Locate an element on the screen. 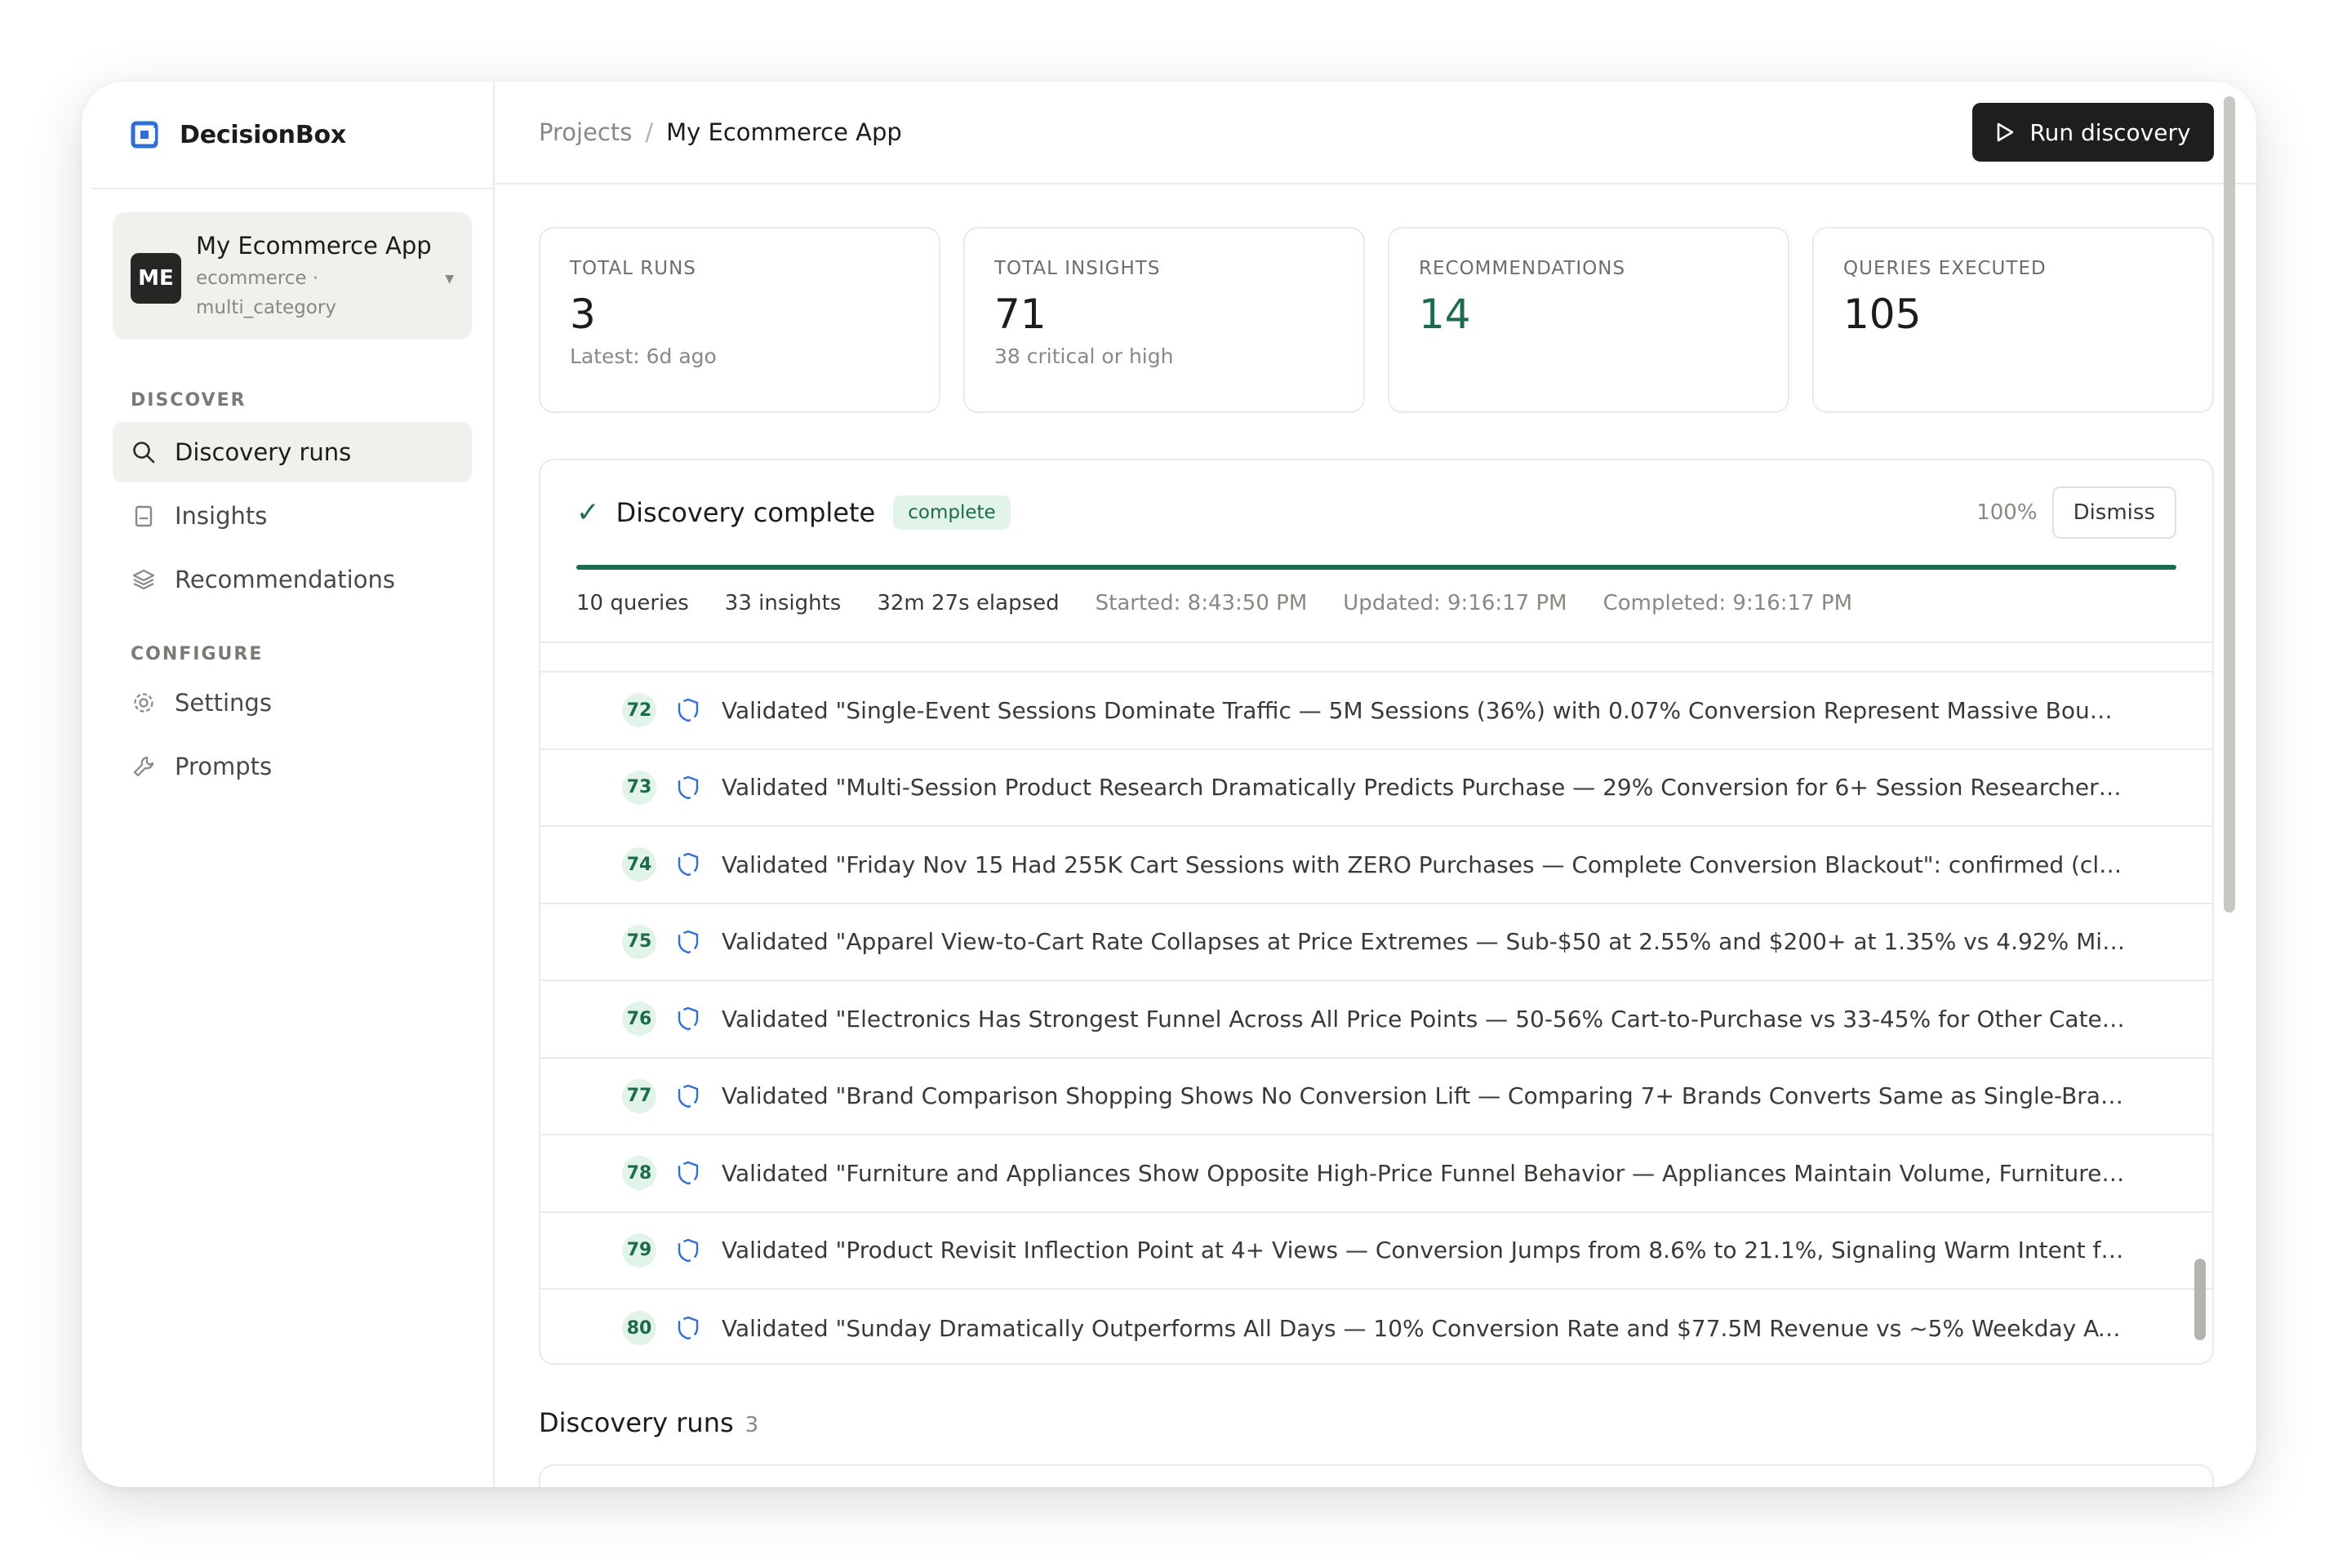 Image resolution: width=2338 pixels, height=1568 pixels. layers-icon is located at coordinates (143, 580).